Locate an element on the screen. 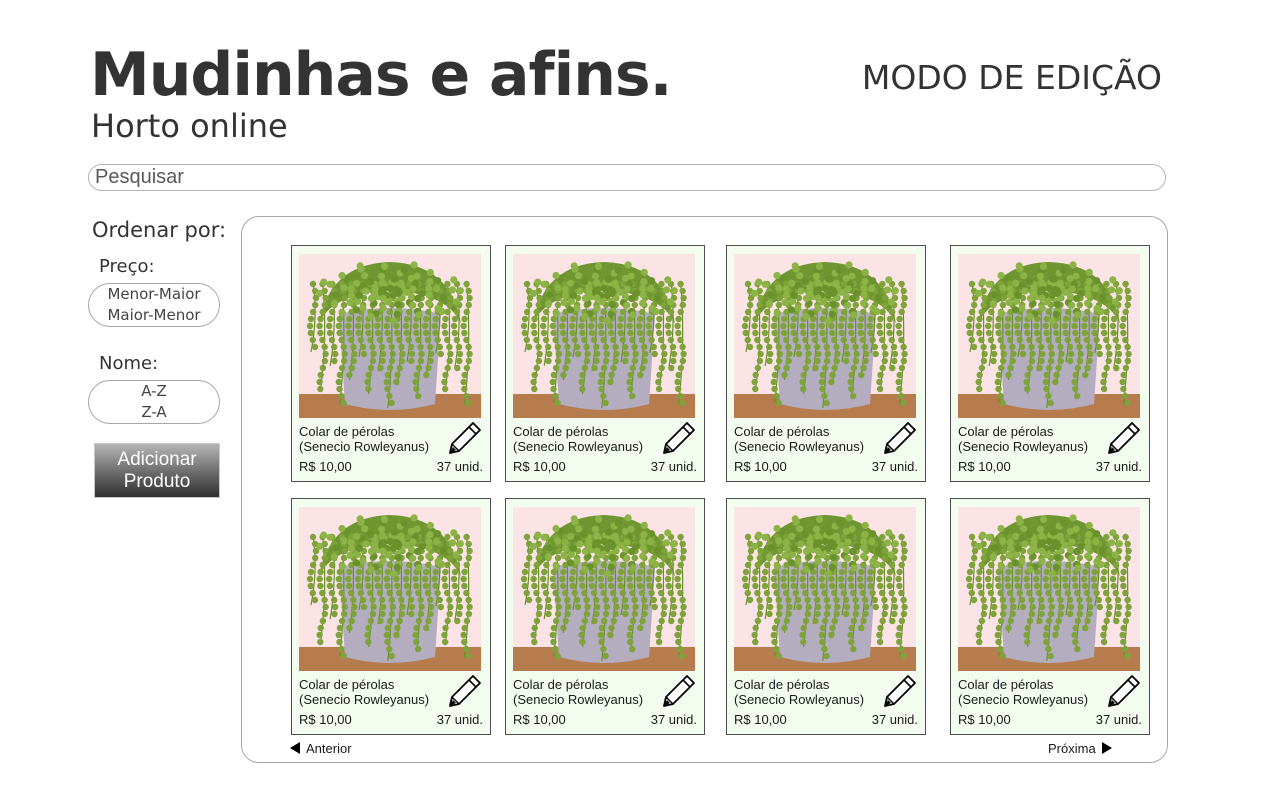  sort-name-desc: Z-A is located at coordinates (153, 412).